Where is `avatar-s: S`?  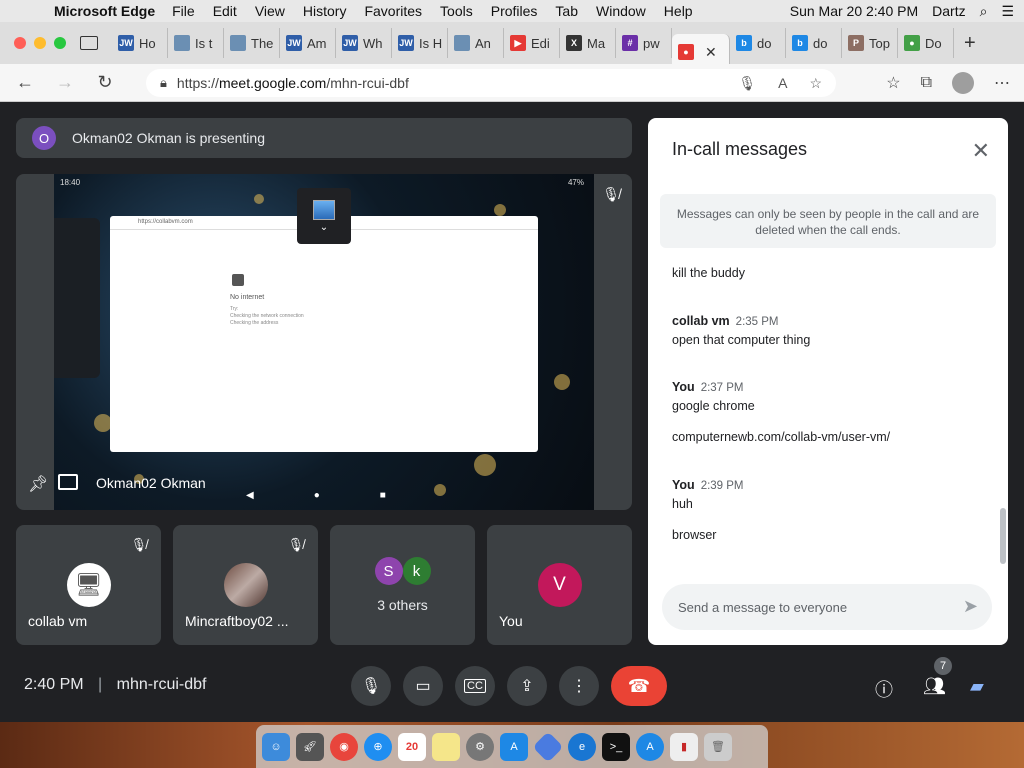
avatar-s: S is located at coordinates (388, 571).